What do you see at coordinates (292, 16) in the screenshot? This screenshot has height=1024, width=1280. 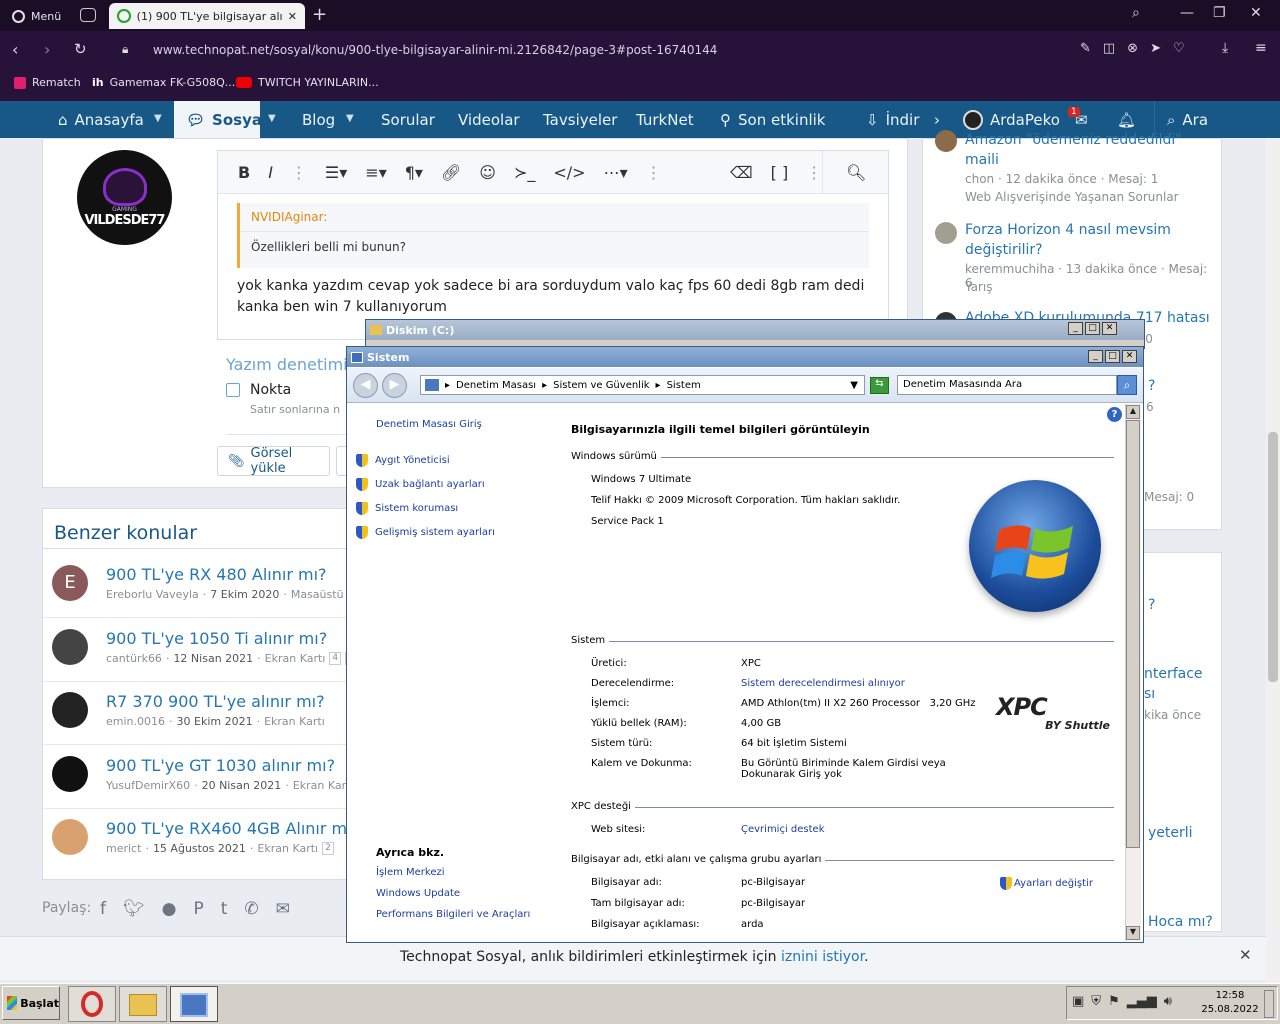 I see `close-tab-icon: ✕` at bounding box center [292, 16].